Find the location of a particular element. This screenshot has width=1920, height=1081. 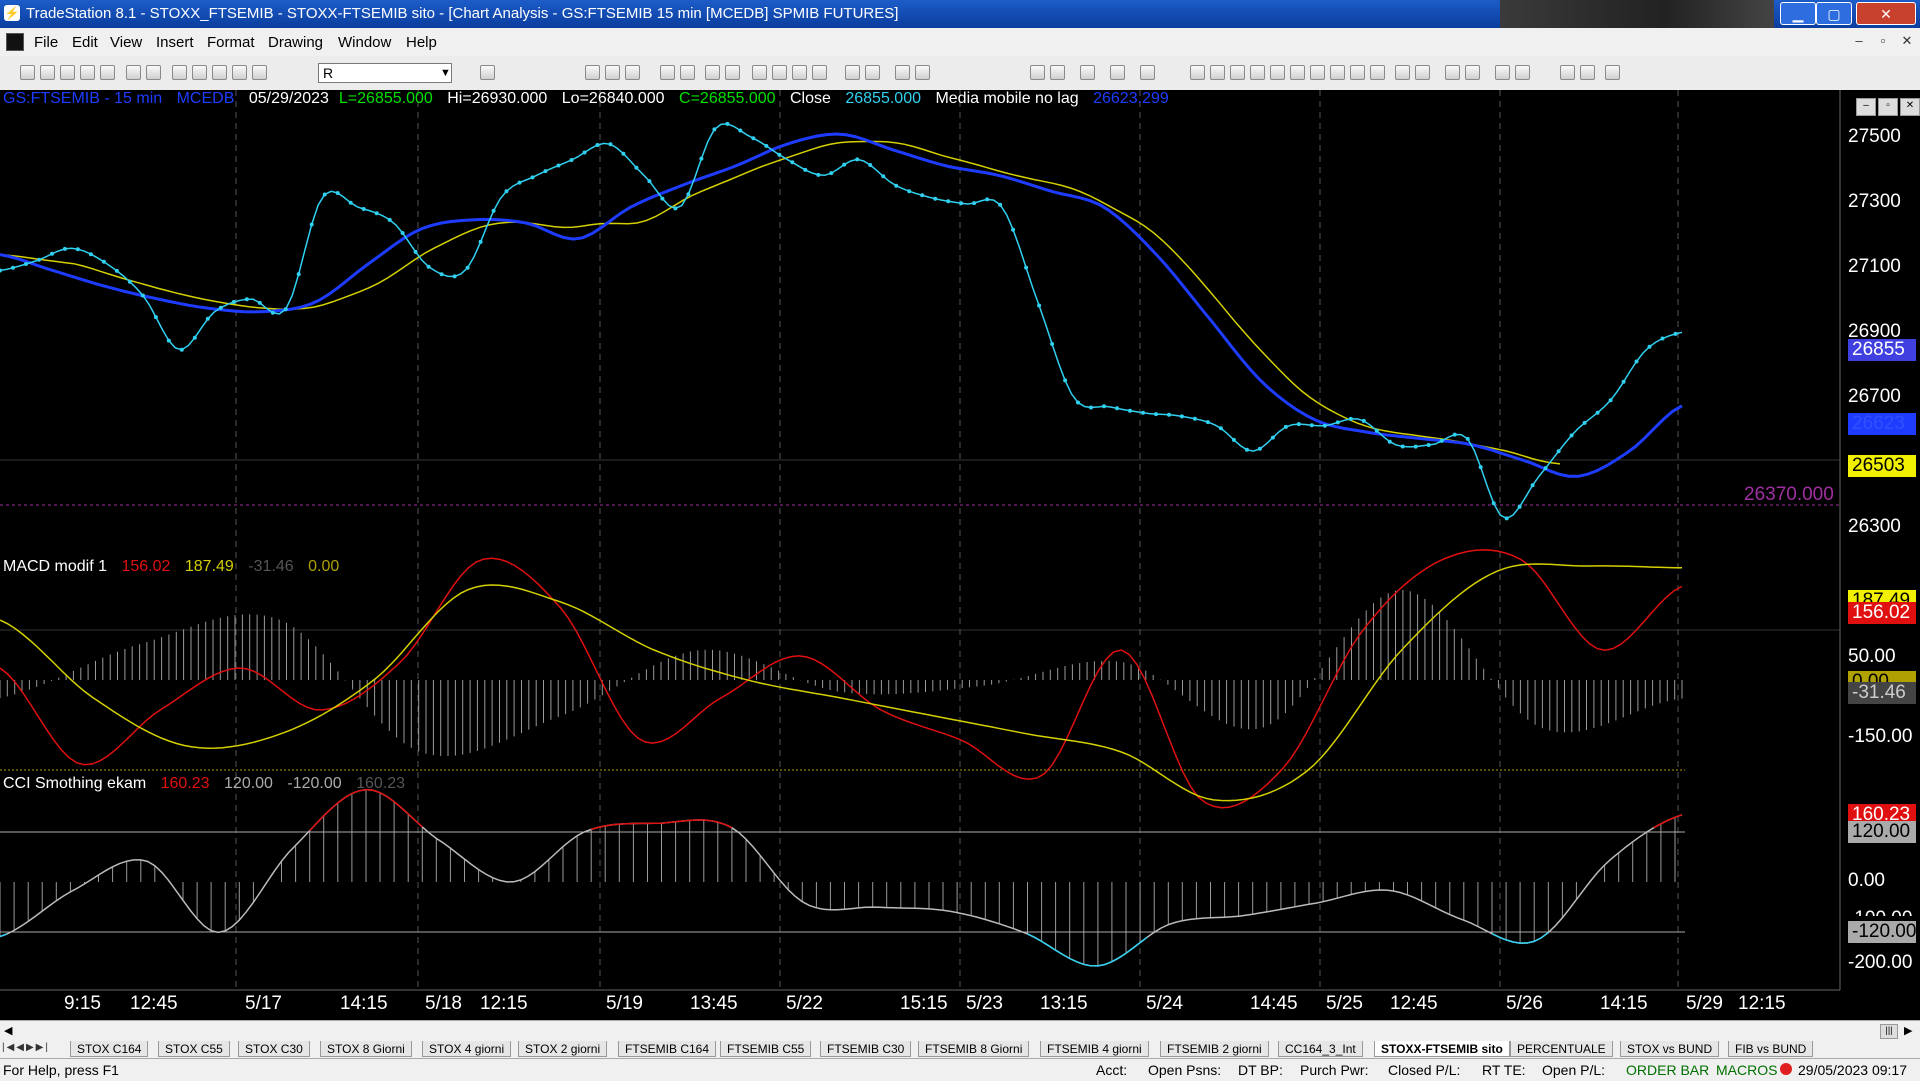

list-icon is located at coordinates (612, 72).